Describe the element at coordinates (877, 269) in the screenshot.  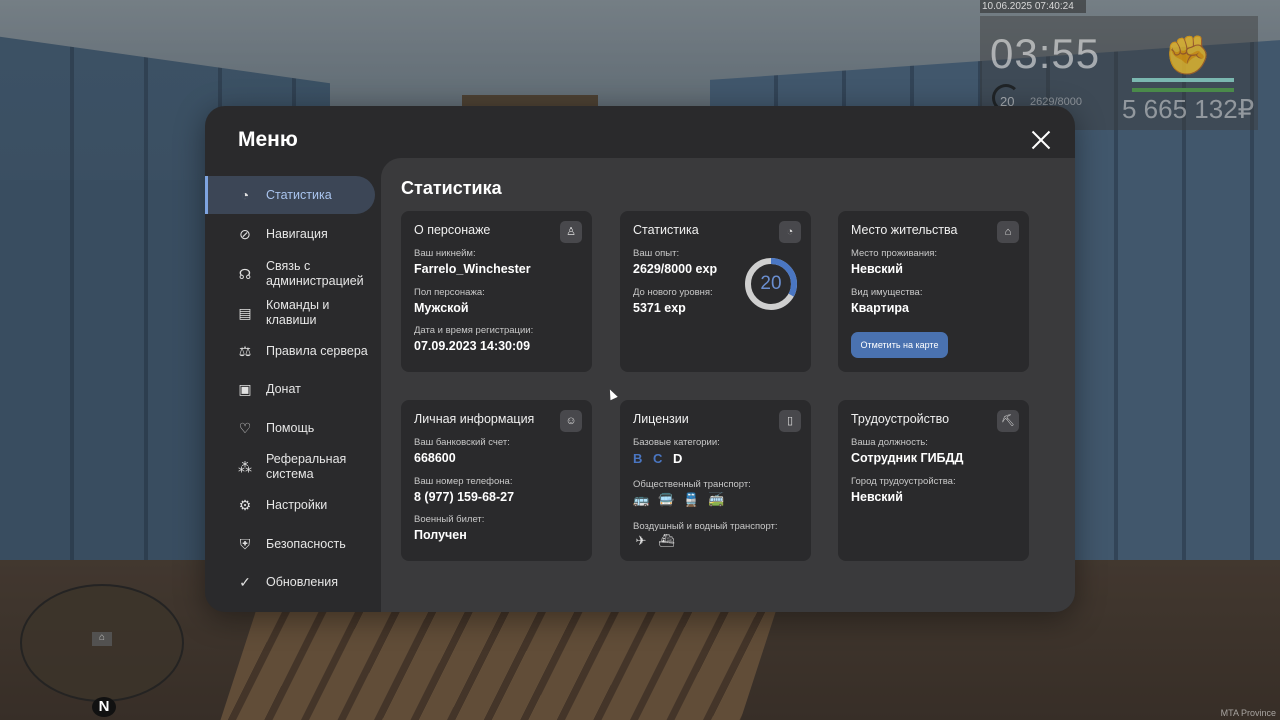
I see `residence-value: Невский` at that location.